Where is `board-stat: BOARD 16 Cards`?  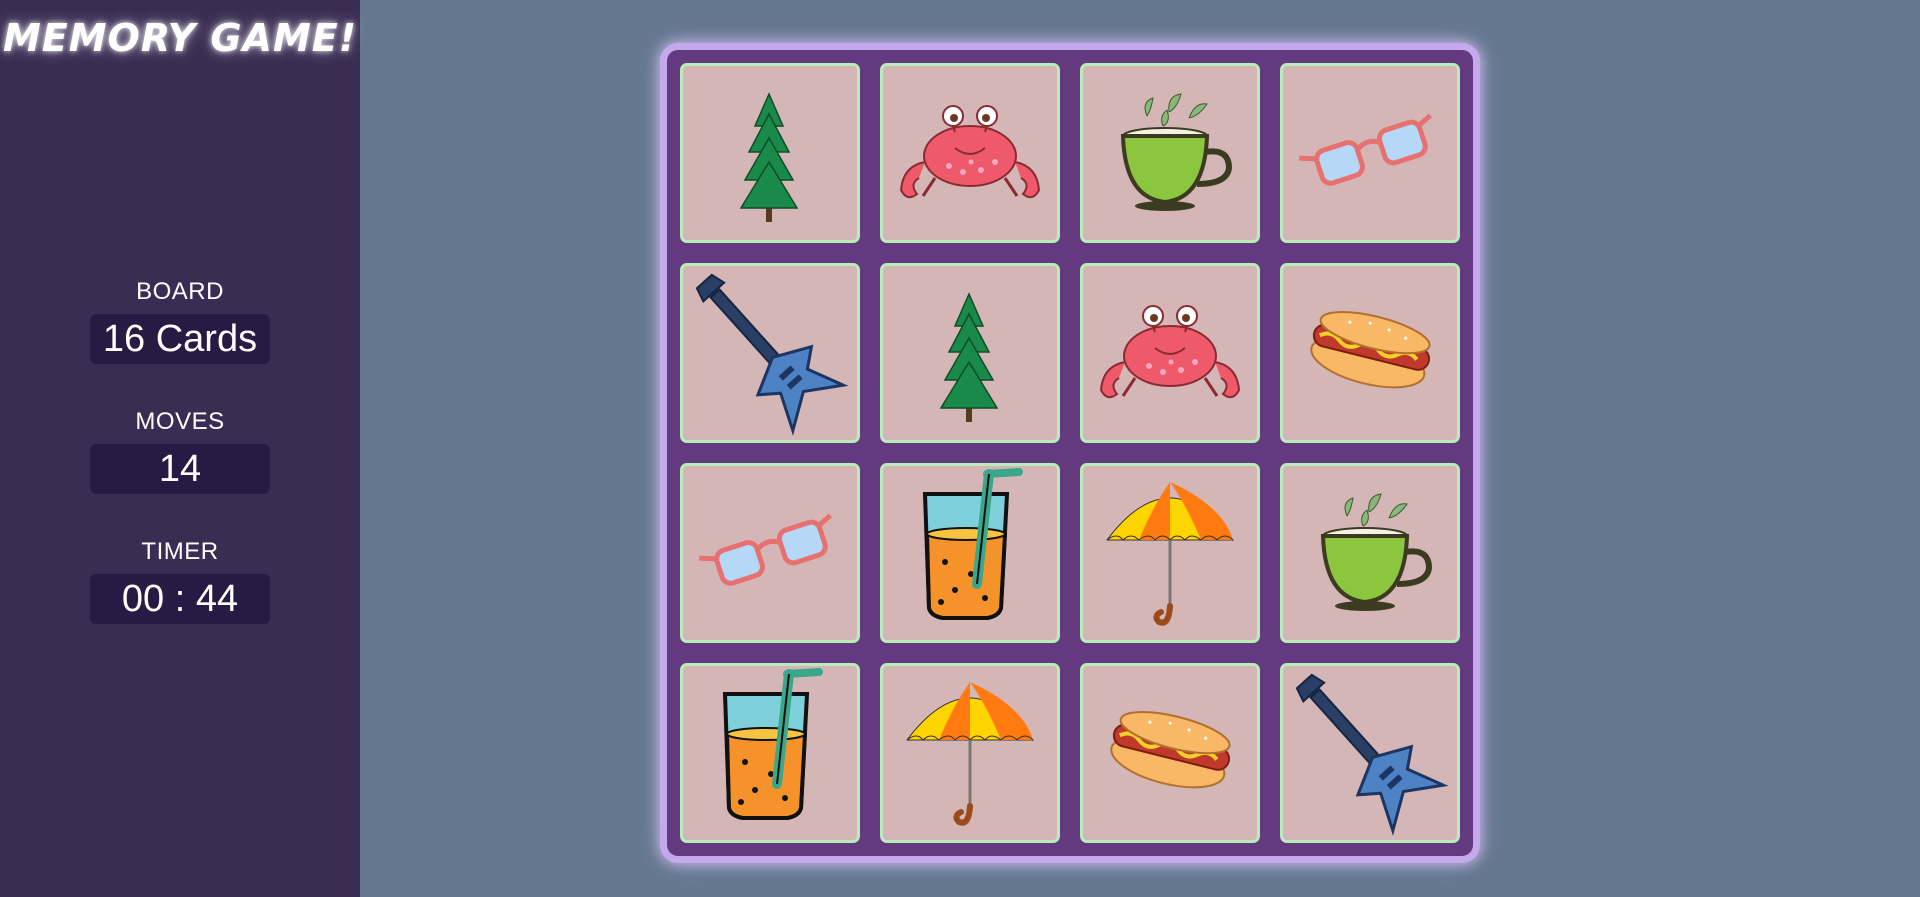
board-stat: BOARD 16 Cards is located at coordinates (180, 321).